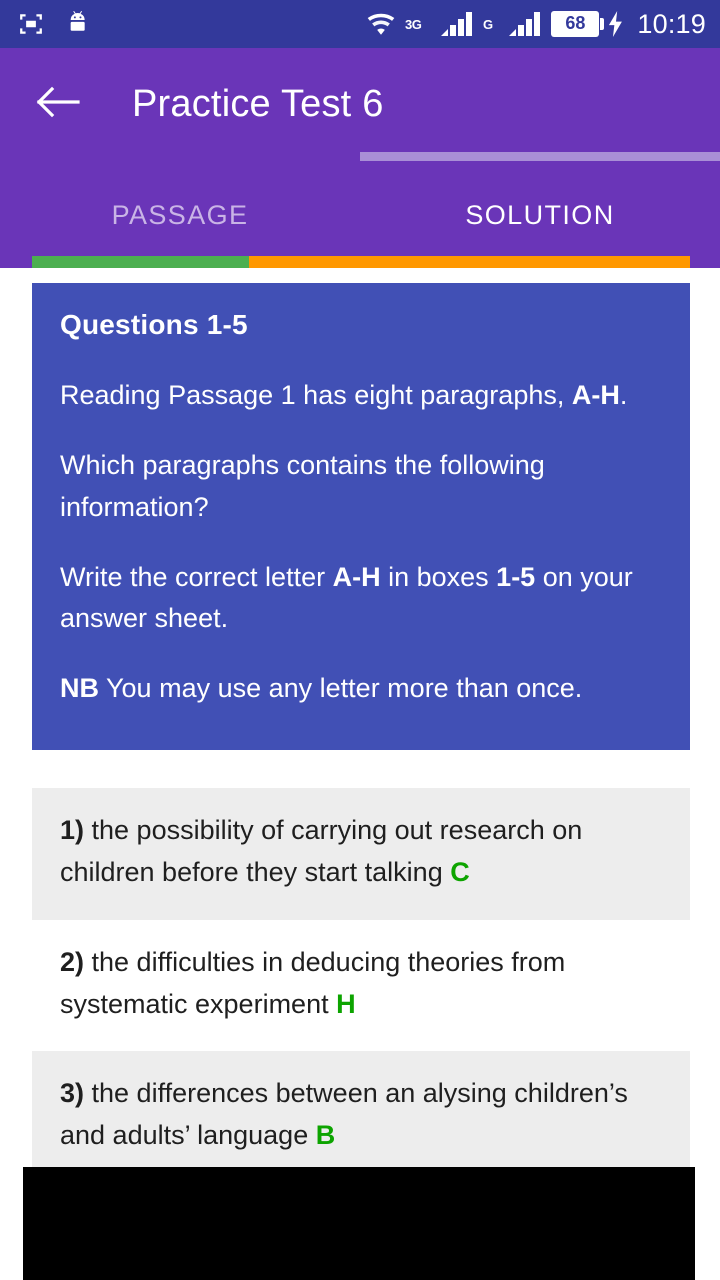 The height and width of the screenshot is (1280, 720). What do you see at coordinates (488, 24) in the screenshot?
I see `svg-text: G` at bounding box center [488, 24].